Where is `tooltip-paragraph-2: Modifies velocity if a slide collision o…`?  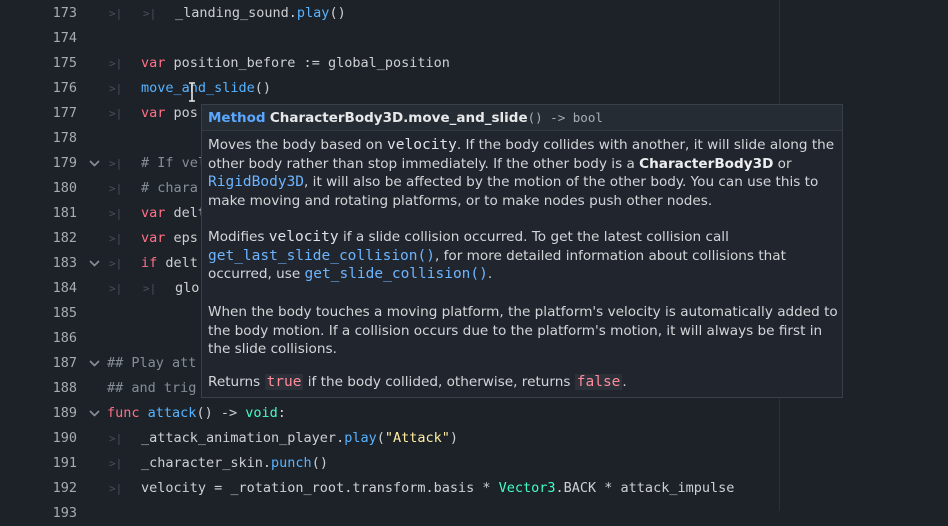
tooltip-paragraph-2: Modifies velocity if a slide collision o… is located at coordinates (497, 255).